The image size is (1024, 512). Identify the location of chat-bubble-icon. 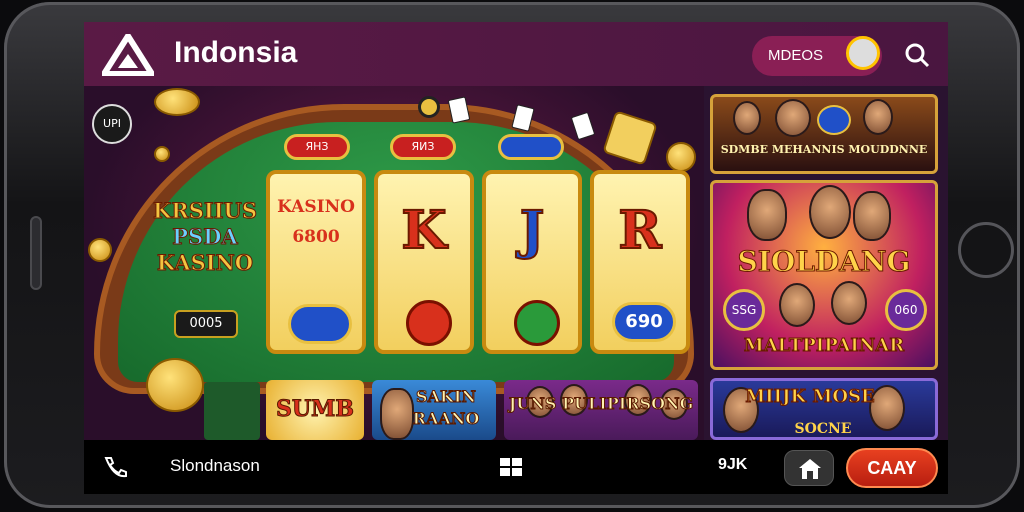
(863, 53).